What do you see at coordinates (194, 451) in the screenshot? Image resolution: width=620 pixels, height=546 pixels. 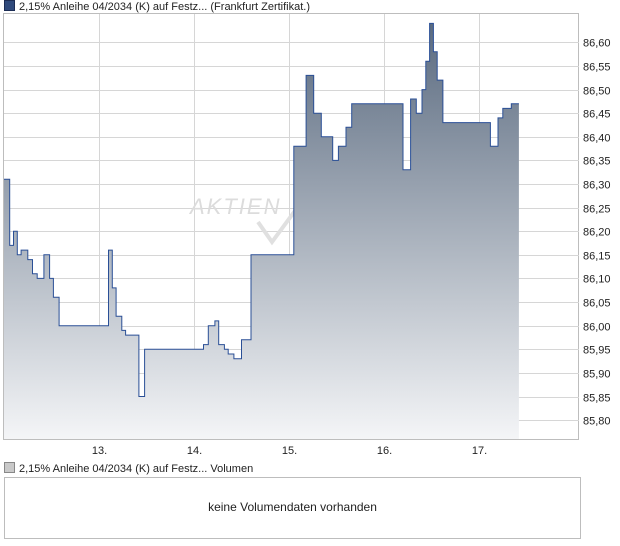 I see `x-tick-label: 14.` at bounding box center [194, 451].